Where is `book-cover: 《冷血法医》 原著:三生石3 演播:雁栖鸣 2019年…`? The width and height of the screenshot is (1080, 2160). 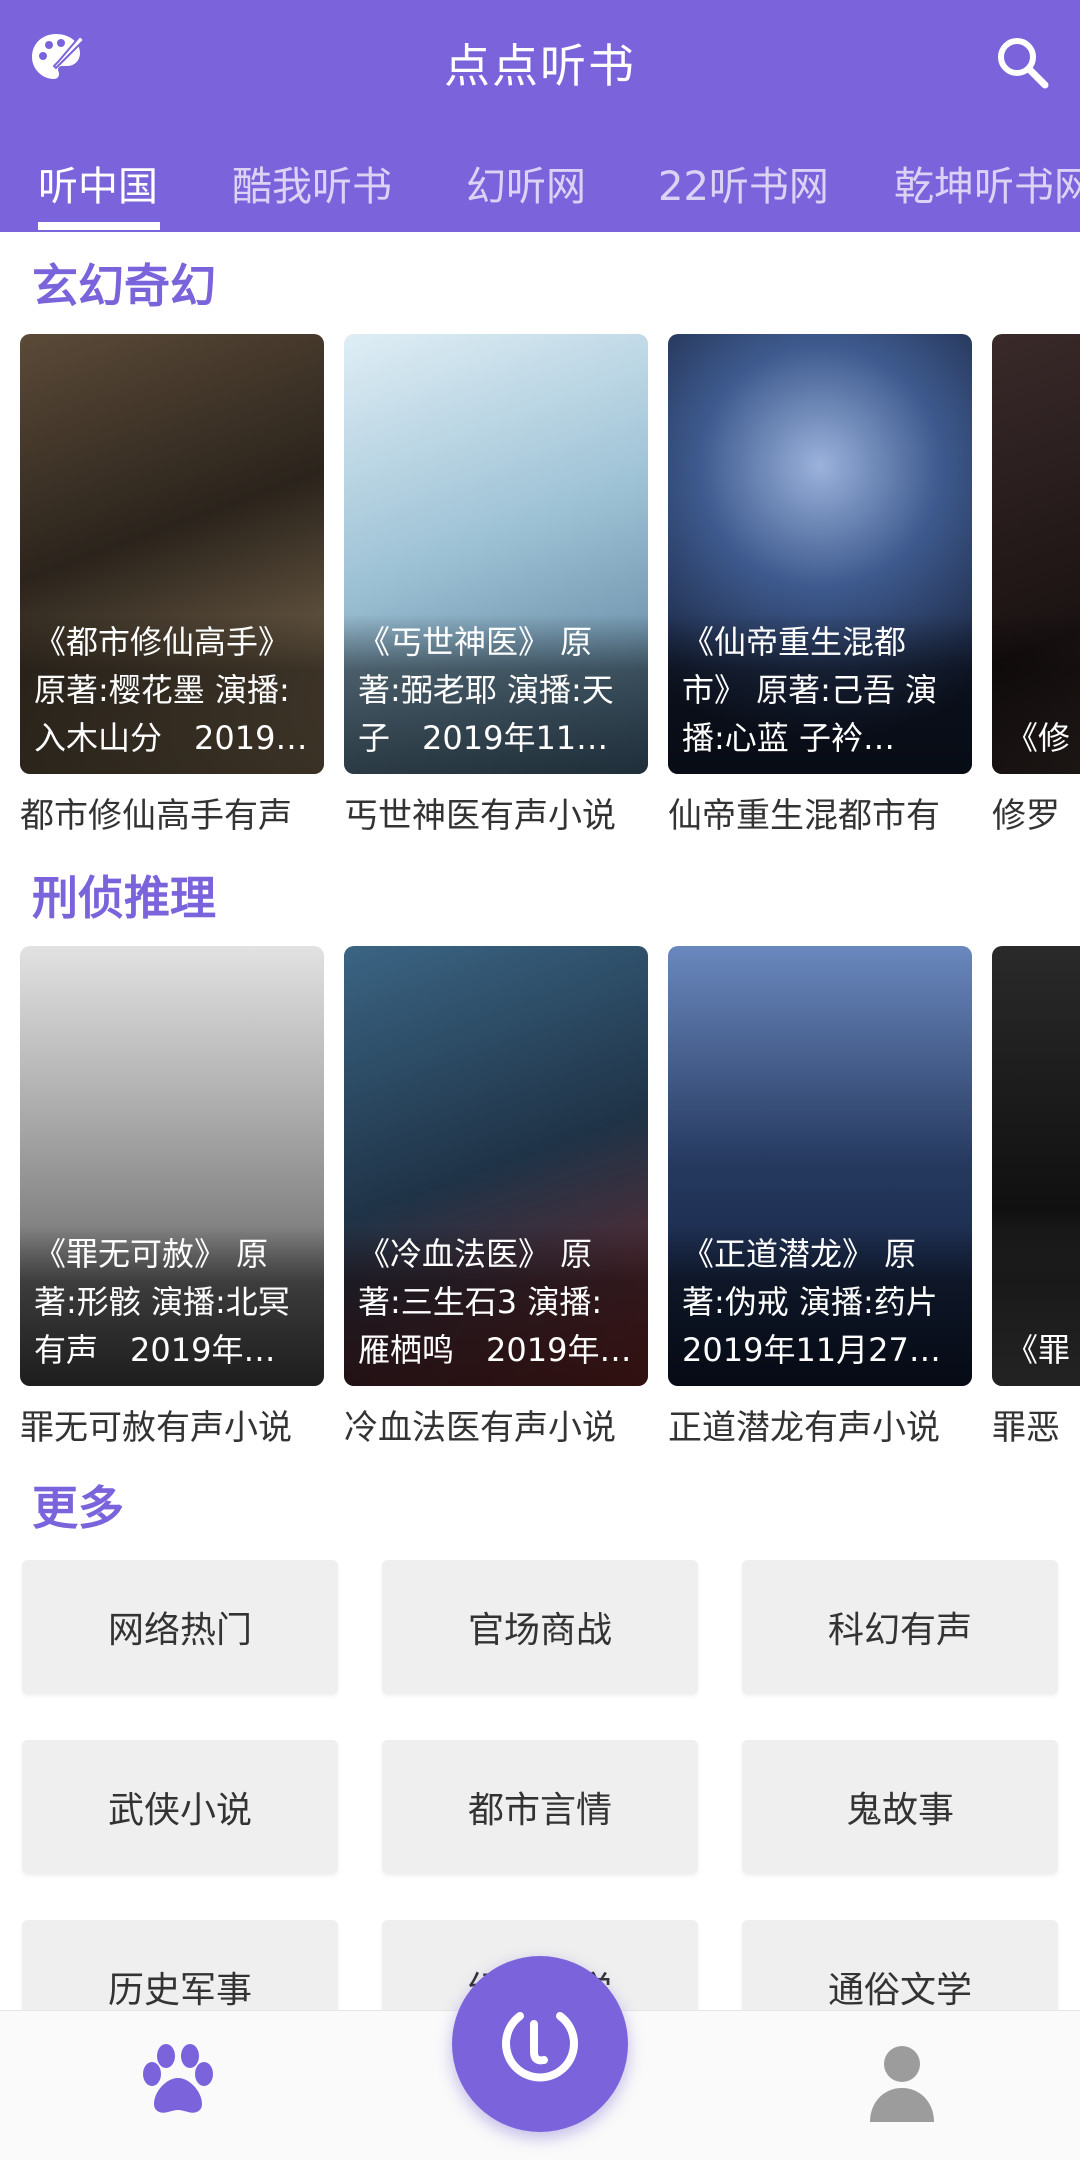
book-cover: 《冷血法医》 原著:三生石3 演播:雁栖鸣 2019年… is located at coordinates (496, 1166).